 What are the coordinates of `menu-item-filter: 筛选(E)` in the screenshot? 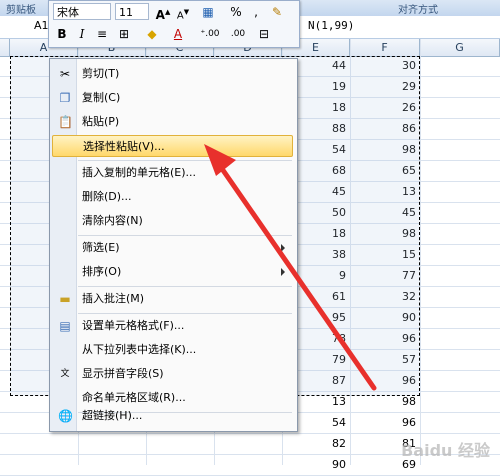 It's located at (172, 248).